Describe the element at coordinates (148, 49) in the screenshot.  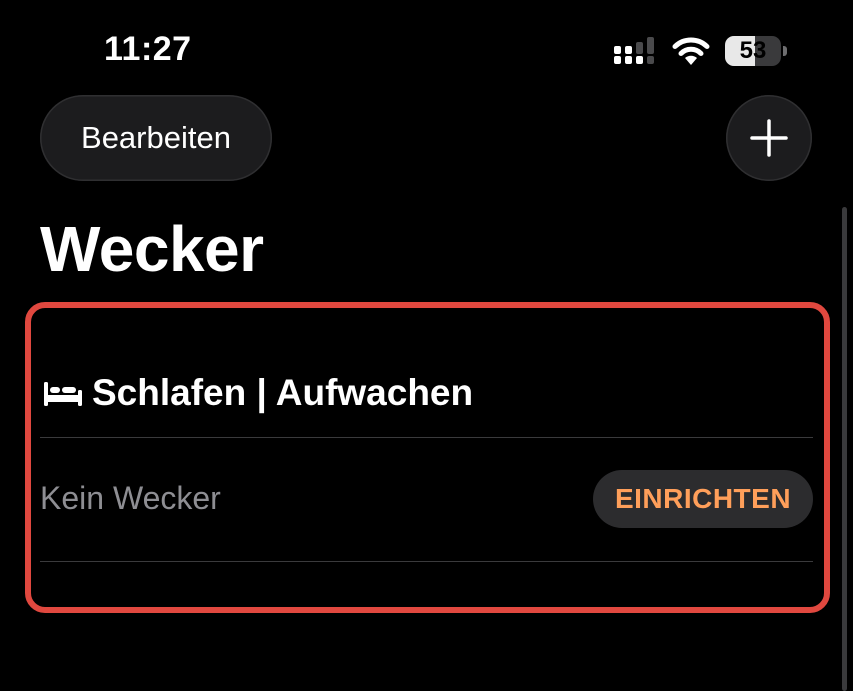
I see `status-bar-time: 11:27` at that location.